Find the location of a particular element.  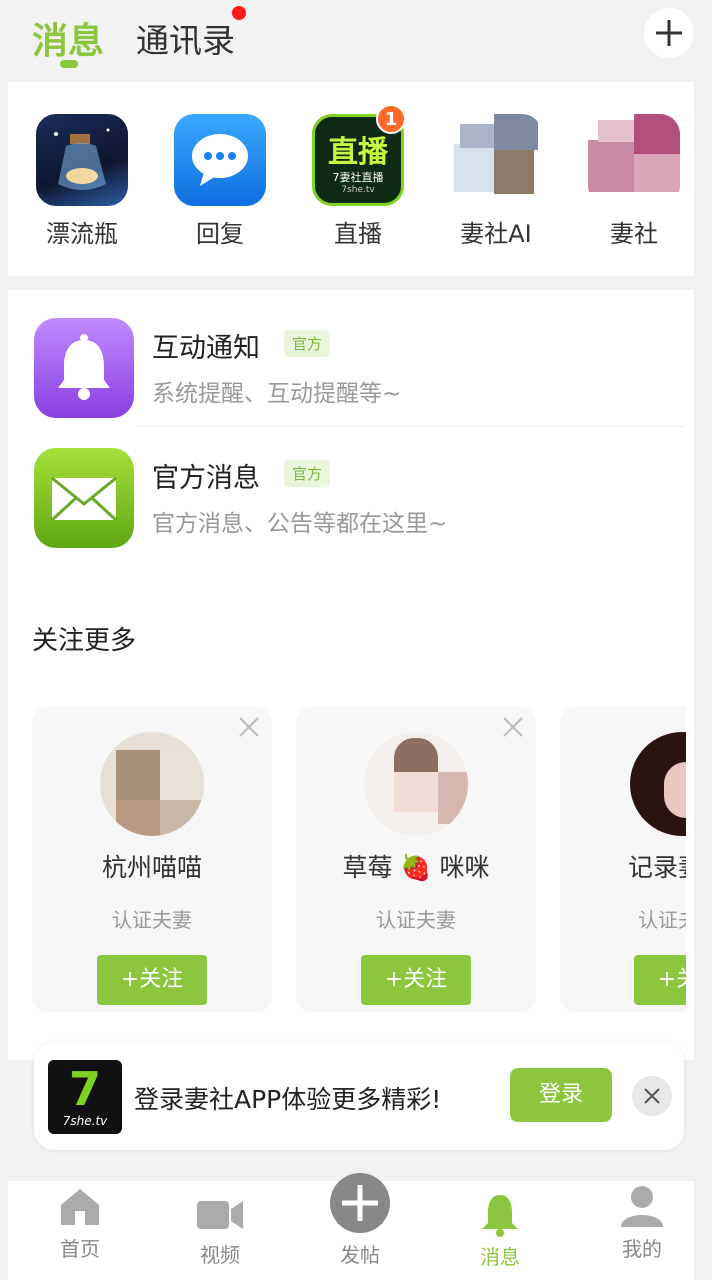

profile-icon is located at coordinates (642, 1206).